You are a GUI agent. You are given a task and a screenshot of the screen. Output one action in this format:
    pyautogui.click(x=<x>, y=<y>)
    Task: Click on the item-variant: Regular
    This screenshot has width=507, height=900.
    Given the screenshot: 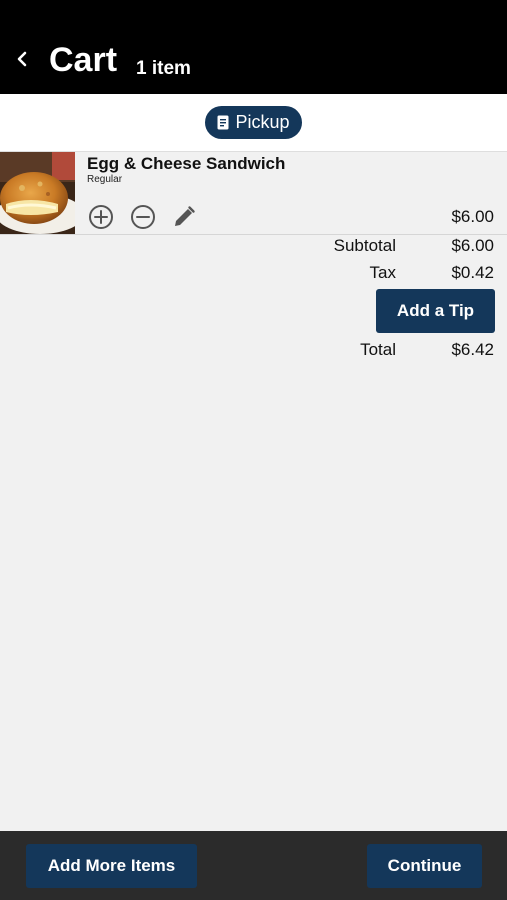 What is the action you would take?
    pyautogui.click(x=105, y=179)
    